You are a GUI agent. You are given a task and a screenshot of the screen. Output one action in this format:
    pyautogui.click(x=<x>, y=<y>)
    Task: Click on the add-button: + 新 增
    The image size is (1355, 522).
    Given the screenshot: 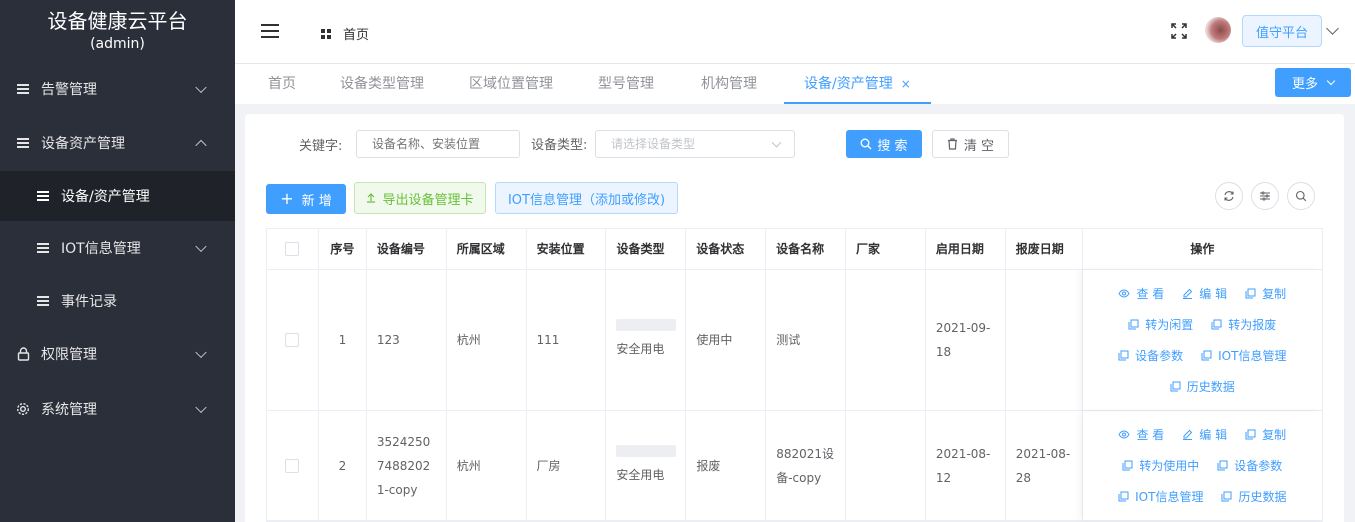 What is the action you would take?
    pyautogui.click(x=306, y=199)
    